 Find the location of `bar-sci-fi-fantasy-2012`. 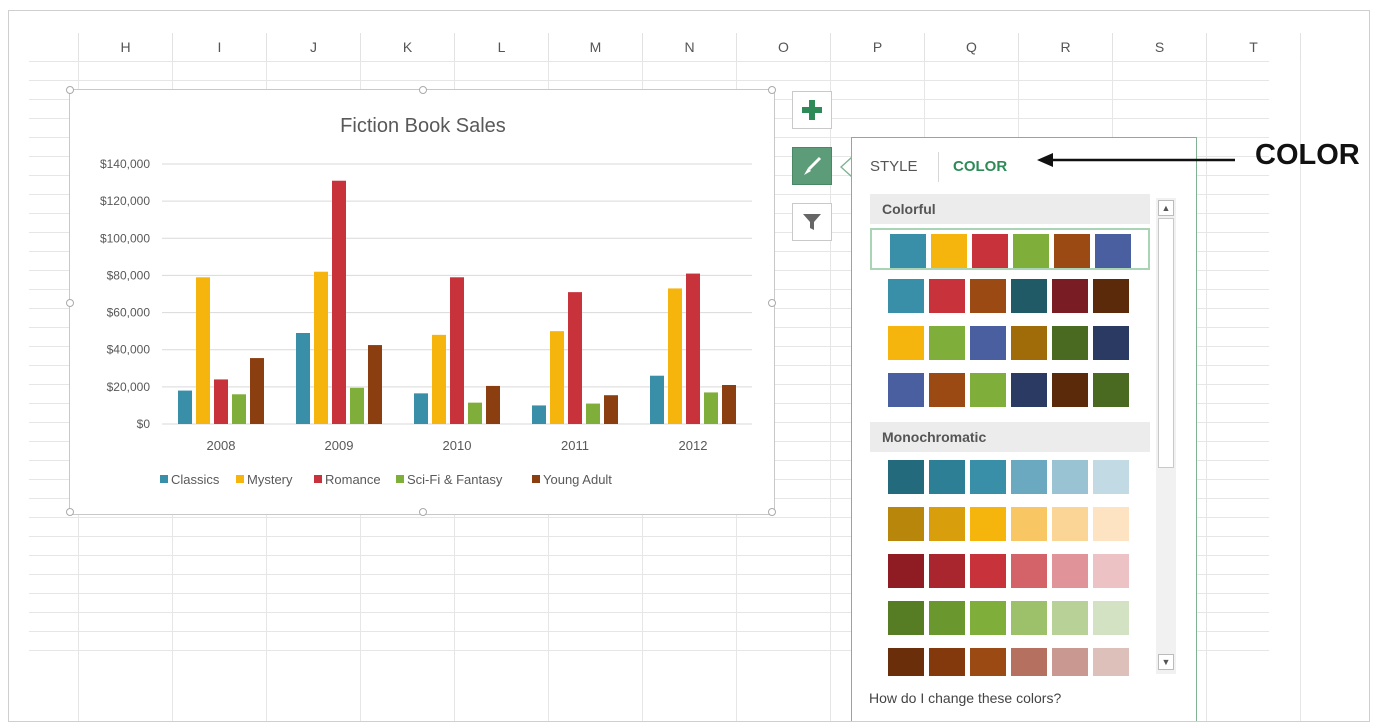

bar-sci-fi-fantasy-2012 is located at coordinates (711, 408).